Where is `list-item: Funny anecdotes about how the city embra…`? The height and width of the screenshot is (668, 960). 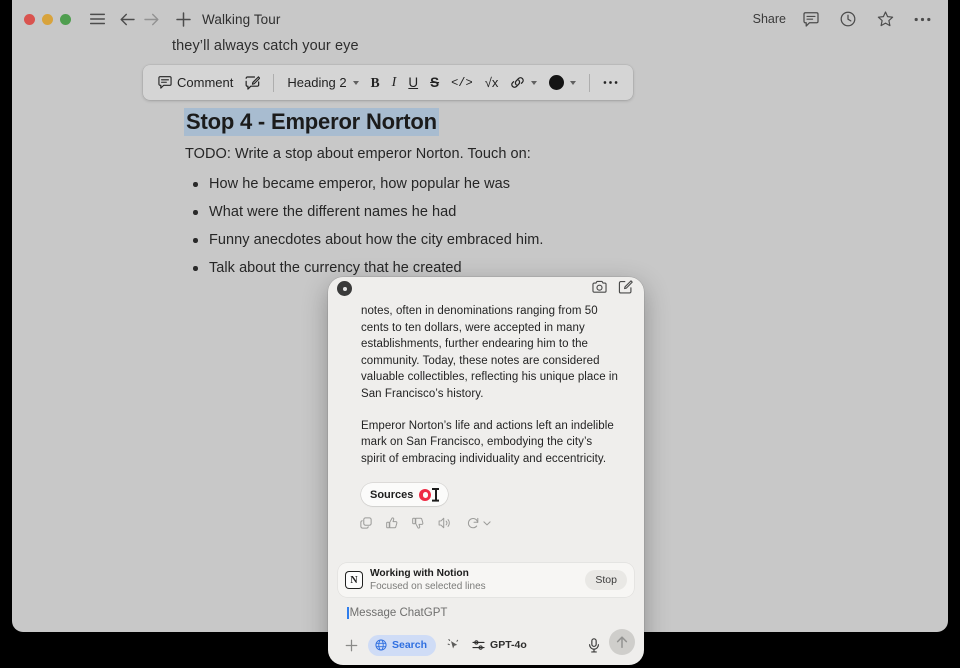
list-item: Funny anecdotes about how the city embra… is located at coordinates (445, 240).